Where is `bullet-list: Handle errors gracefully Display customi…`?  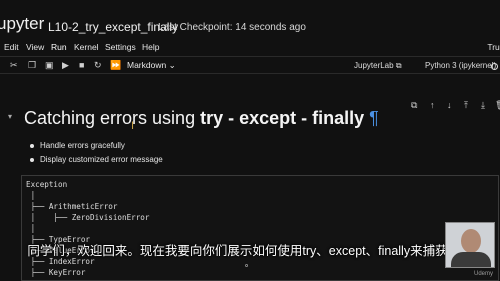
bullet-list: Handle errors gracefully Display customi… is located at coordinates (96, 155).